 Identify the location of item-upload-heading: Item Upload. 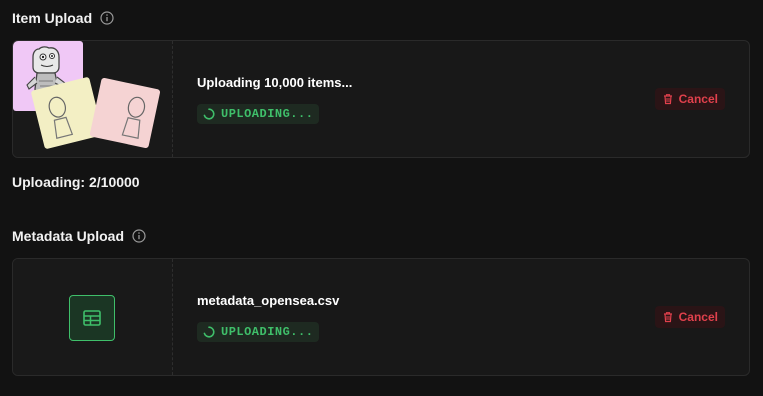
(63, 18).